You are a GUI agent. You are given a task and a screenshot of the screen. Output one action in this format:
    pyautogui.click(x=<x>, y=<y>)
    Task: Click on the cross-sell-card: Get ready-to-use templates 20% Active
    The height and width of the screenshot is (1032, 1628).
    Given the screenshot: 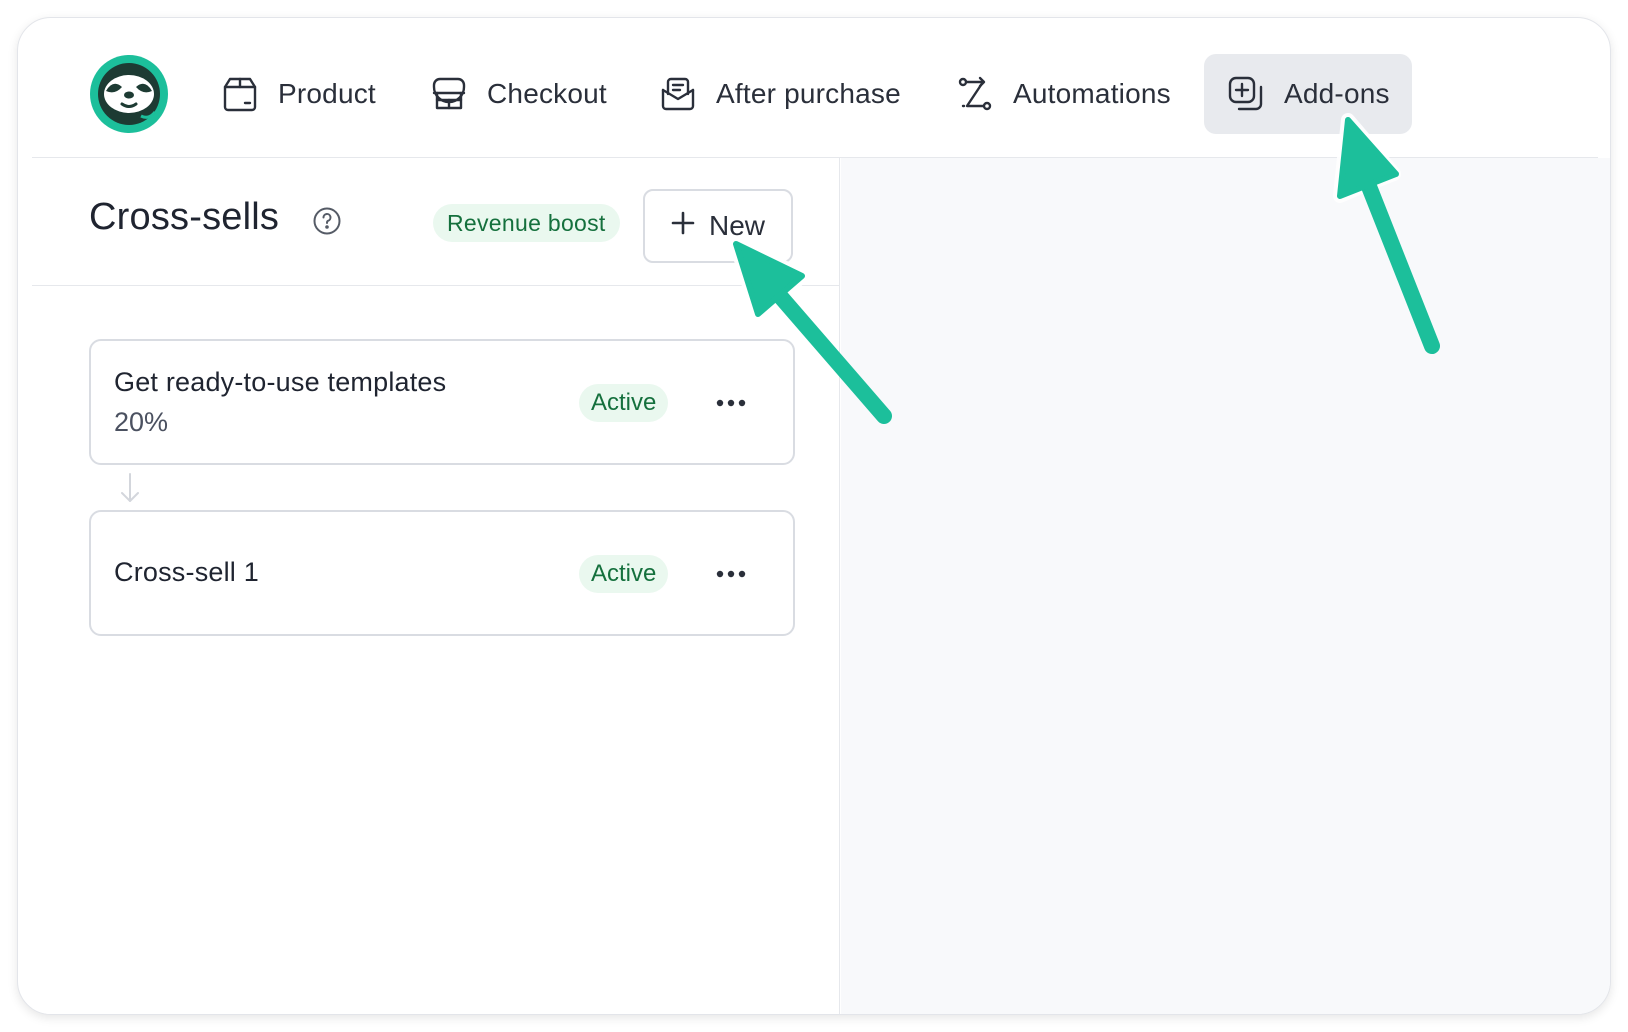 What is the action you would take?
    pyautogui.click(x=442, y=402)
    